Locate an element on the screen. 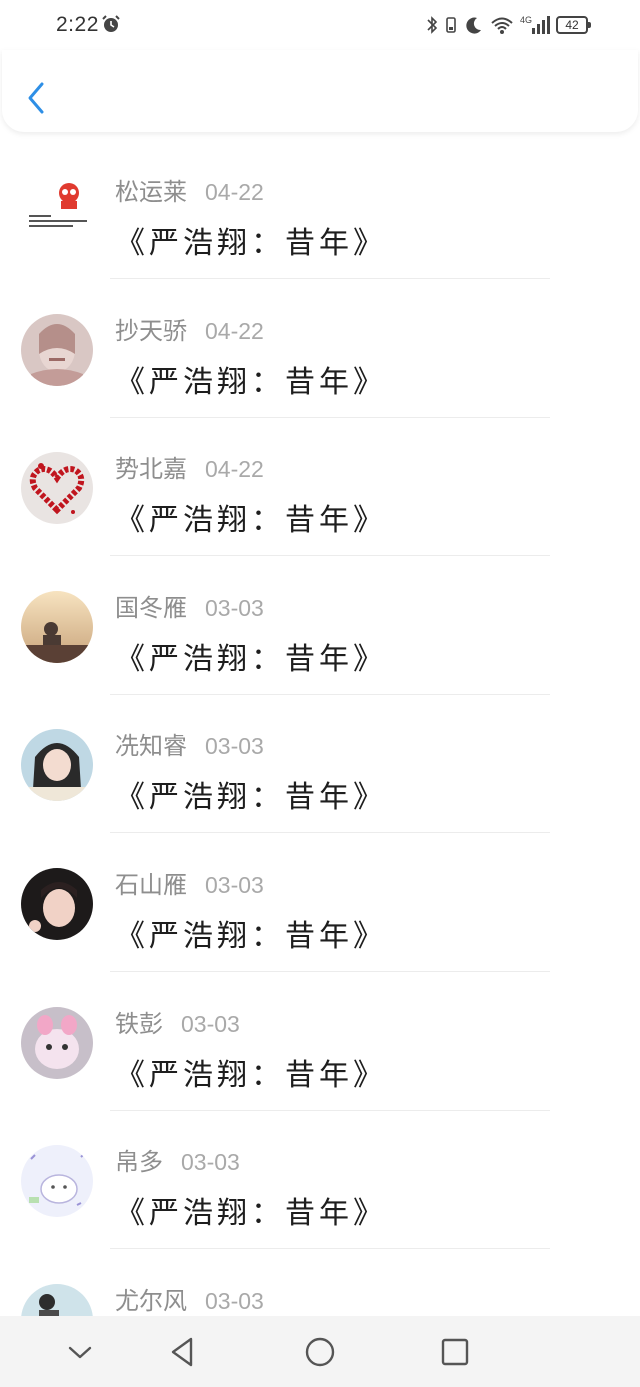 The width and height of the screenshot is (640, 1387). plush-avatar is located at coordinates (57, 1042).